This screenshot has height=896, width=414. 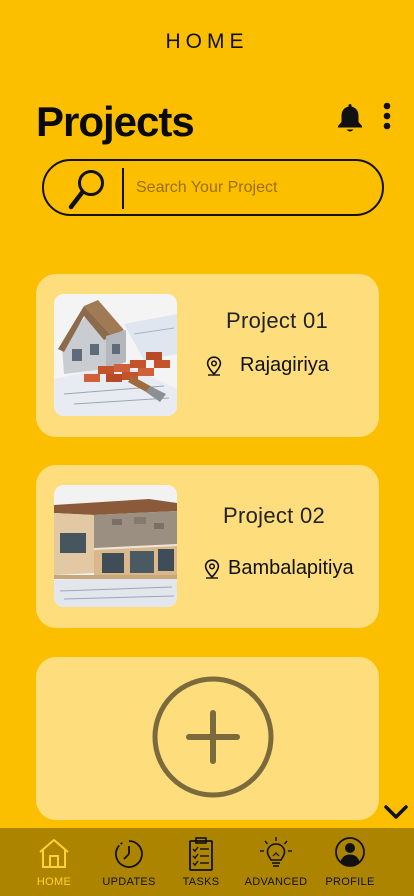 What do you see at coordinates (115, 355) in the screenshot?
I see `project-1-thumbnail` at bounding box center [115, 355].